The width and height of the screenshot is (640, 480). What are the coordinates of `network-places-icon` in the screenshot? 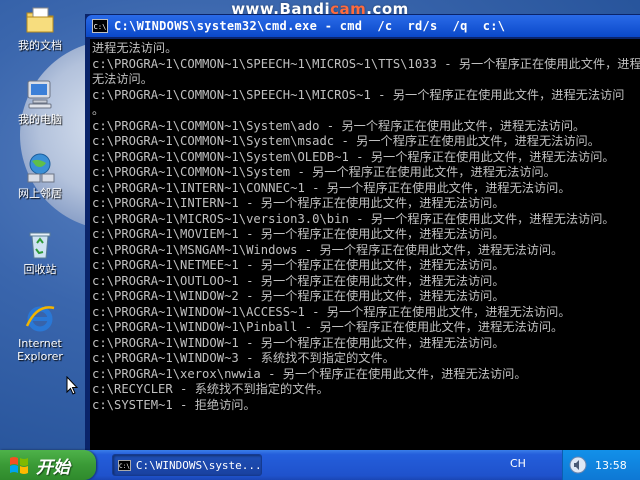 It's located at (41, 168).